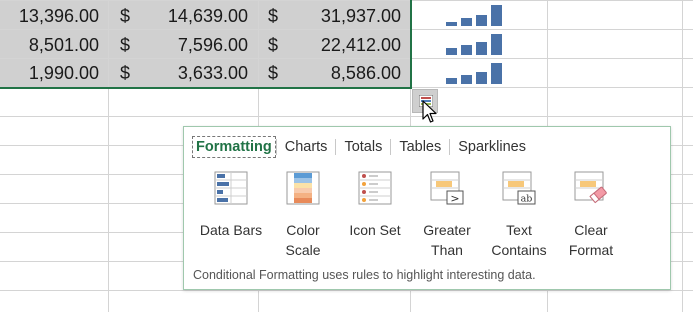 The image size is (693, 312). Describe the element at coordinates (420, 147) in the screenshot. I see `tab-tables: Tables` at that location.